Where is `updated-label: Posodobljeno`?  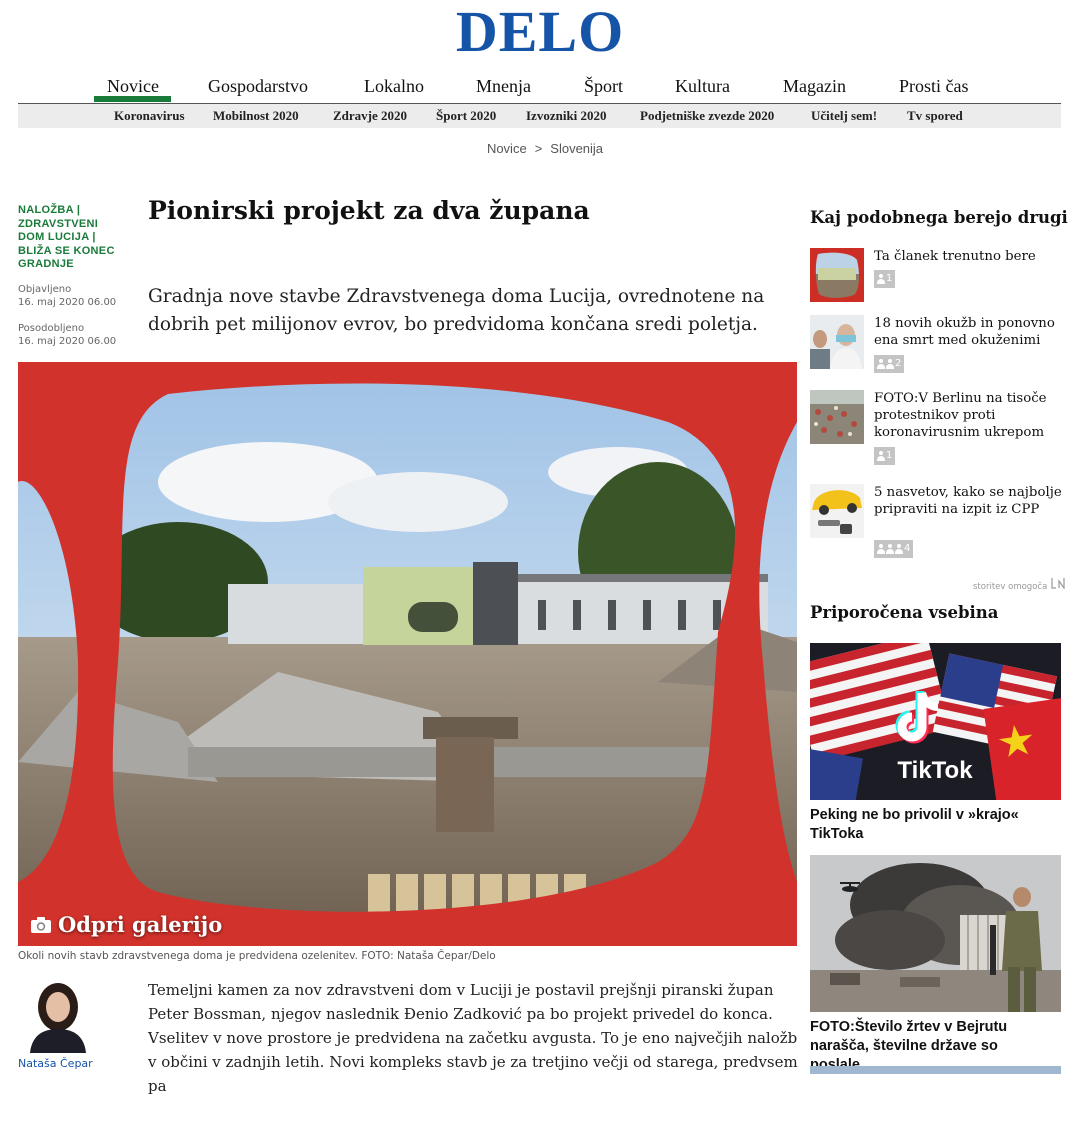
updated-label: Posodobljeno is located at coordinates (51, 328).